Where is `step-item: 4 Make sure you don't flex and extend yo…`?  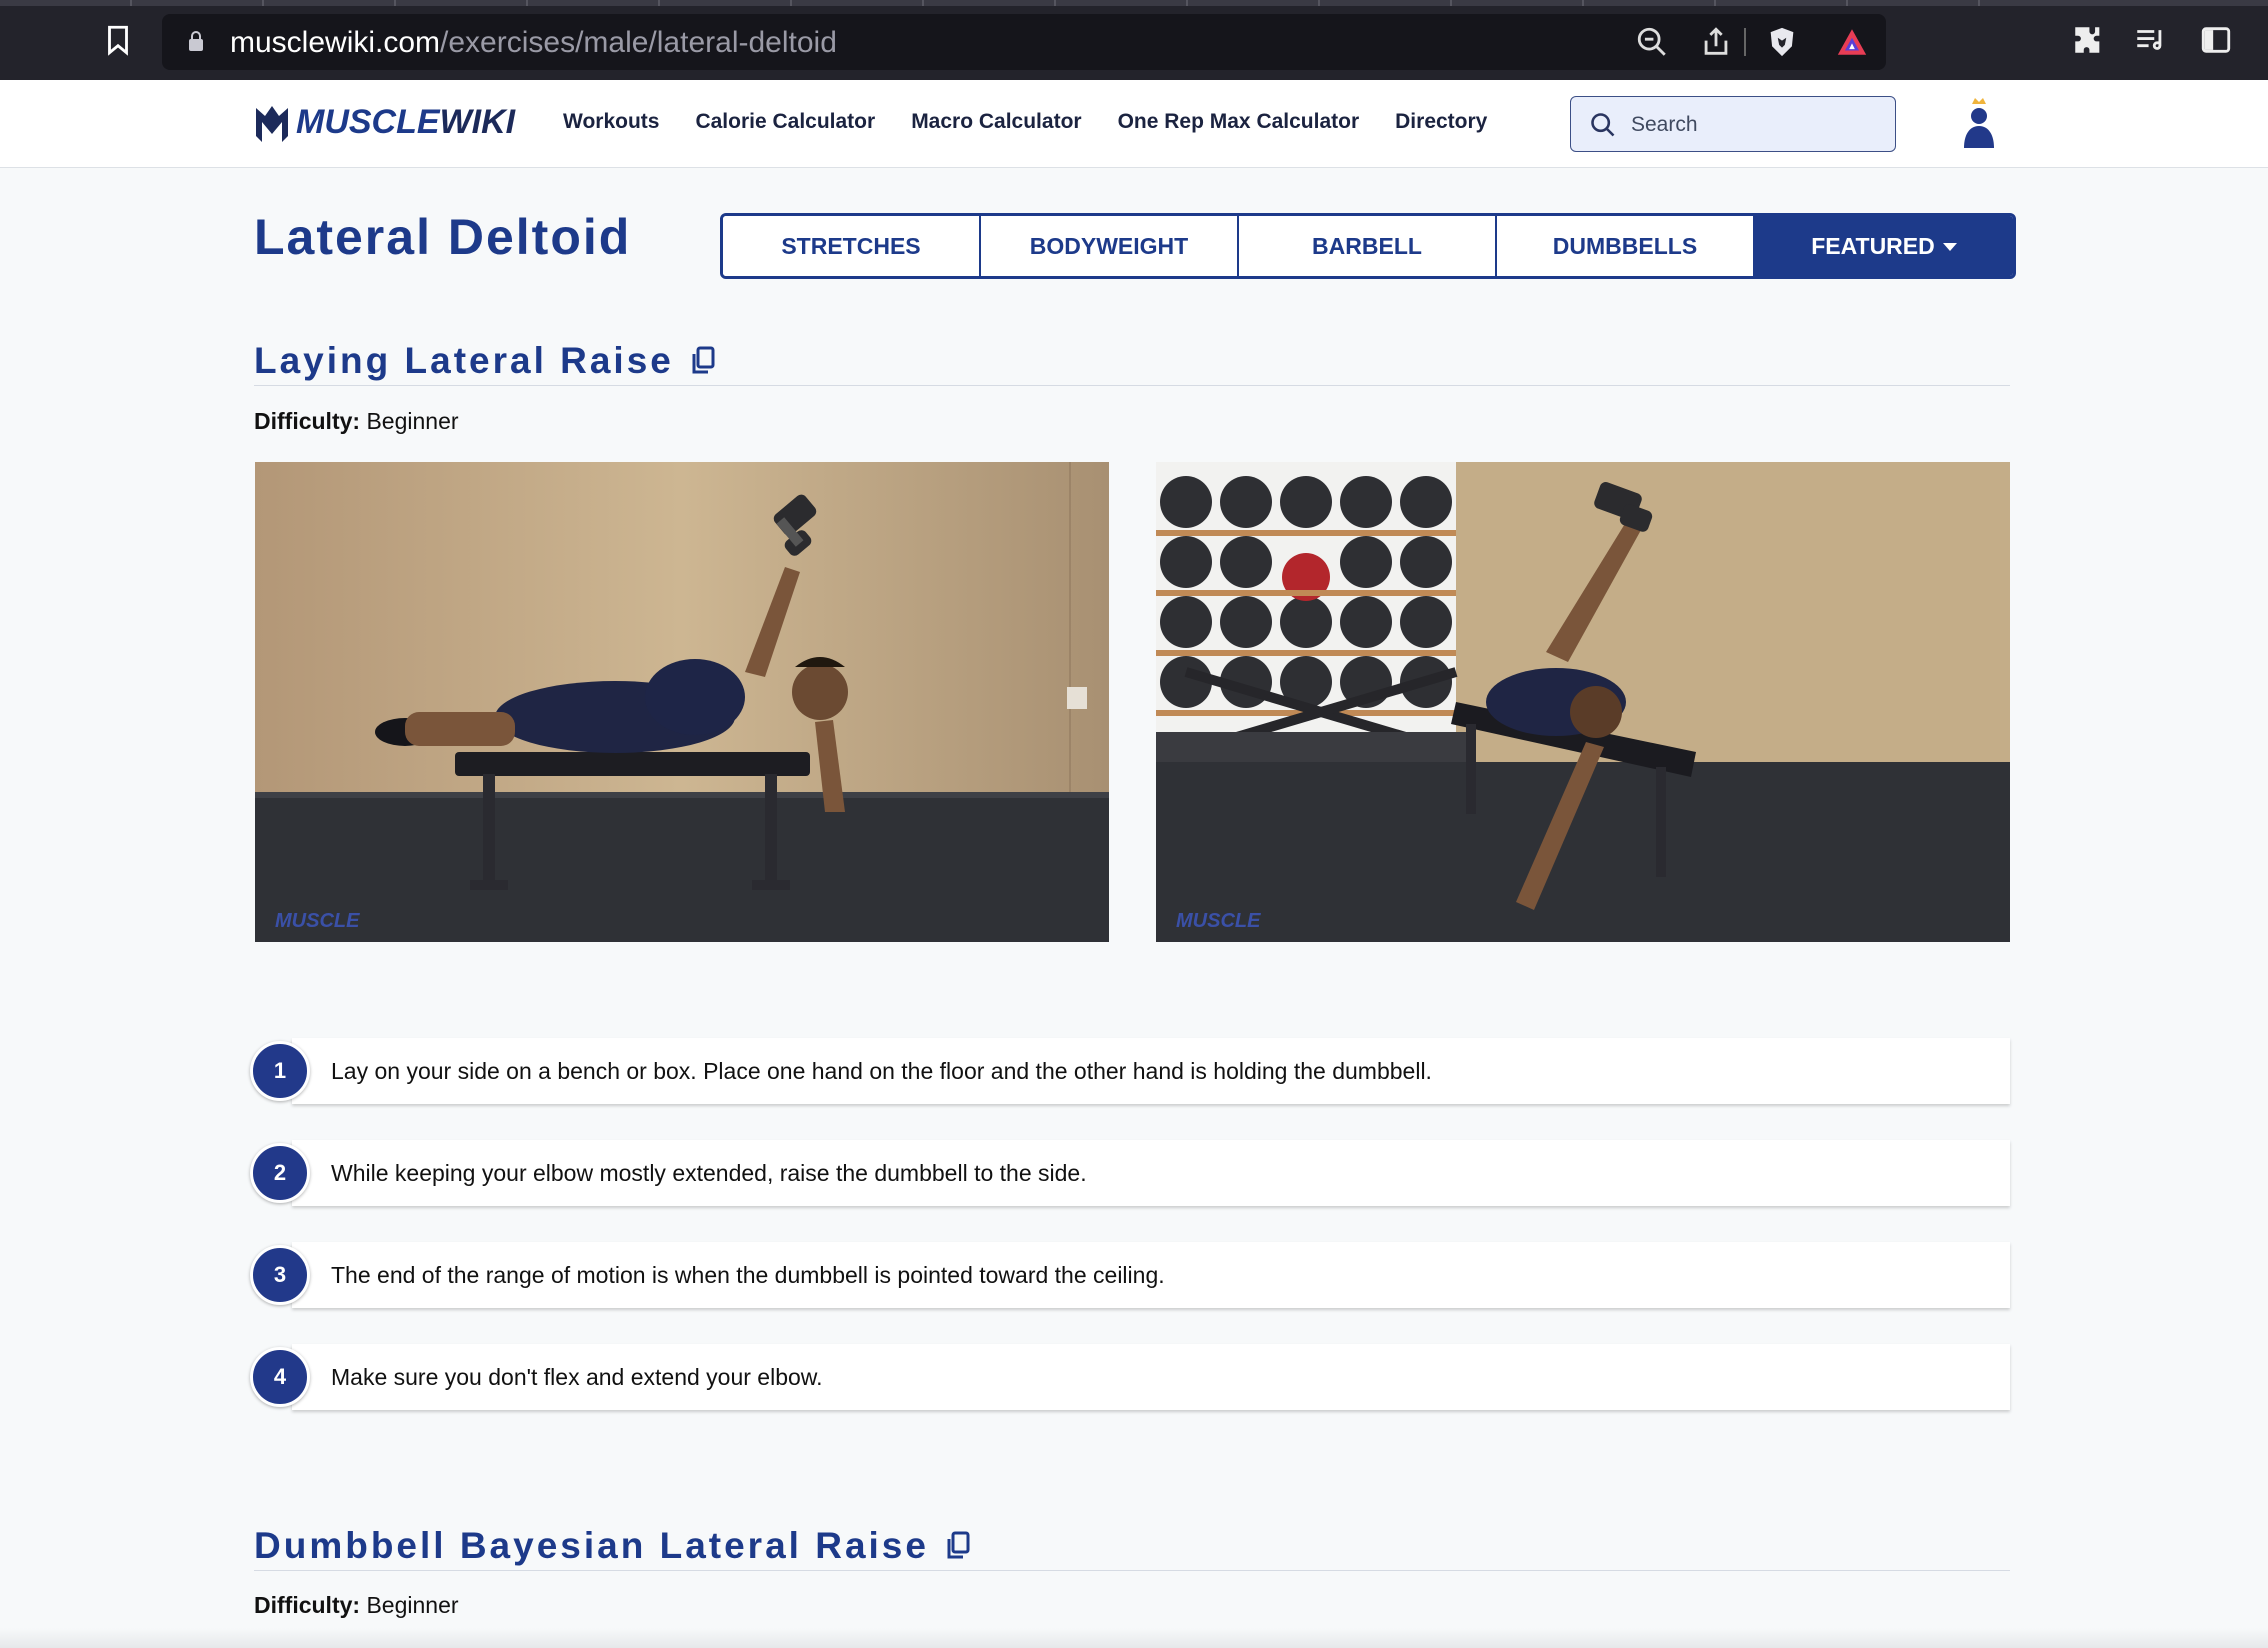 step-item: 4 Make sure you don't flex and extend yo… is located at coordinates (1130, 1377).